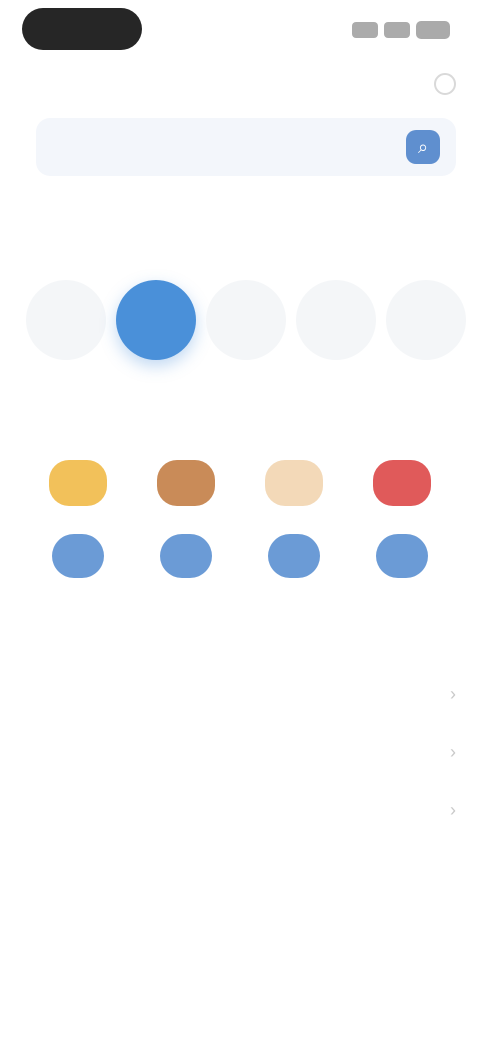 The image size is (480, 1040). I want to click on search-box: ⌕, so click(246, 147).